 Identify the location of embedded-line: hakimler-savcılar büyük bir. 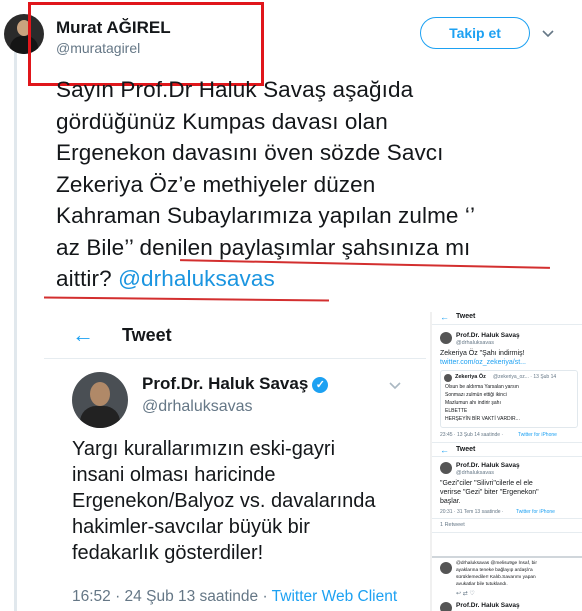
(191, 527).